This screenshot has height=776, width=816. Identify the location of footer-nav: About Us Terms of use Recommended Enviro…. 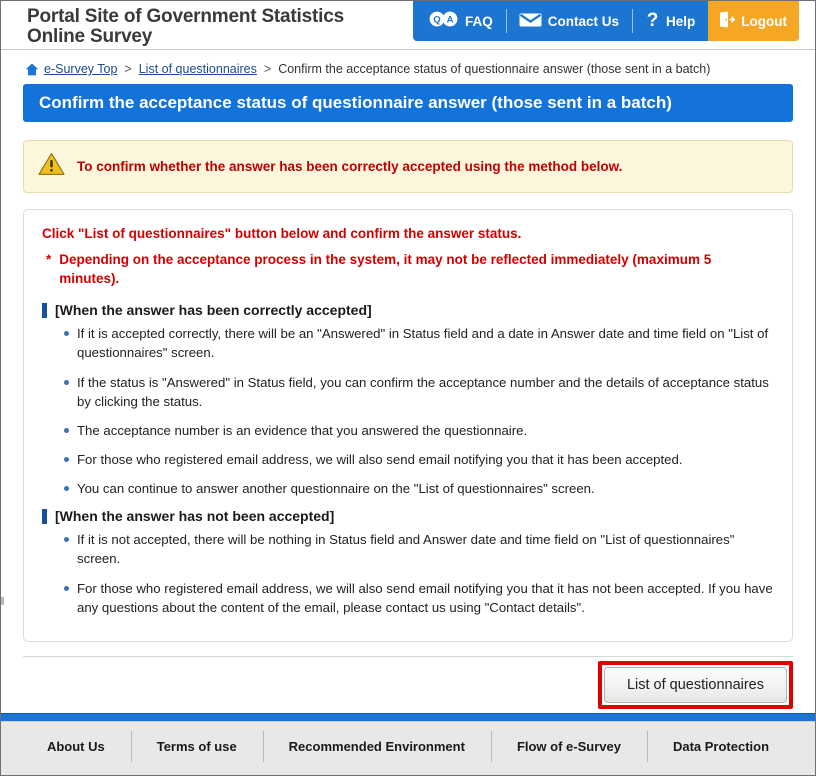
(408, 747).